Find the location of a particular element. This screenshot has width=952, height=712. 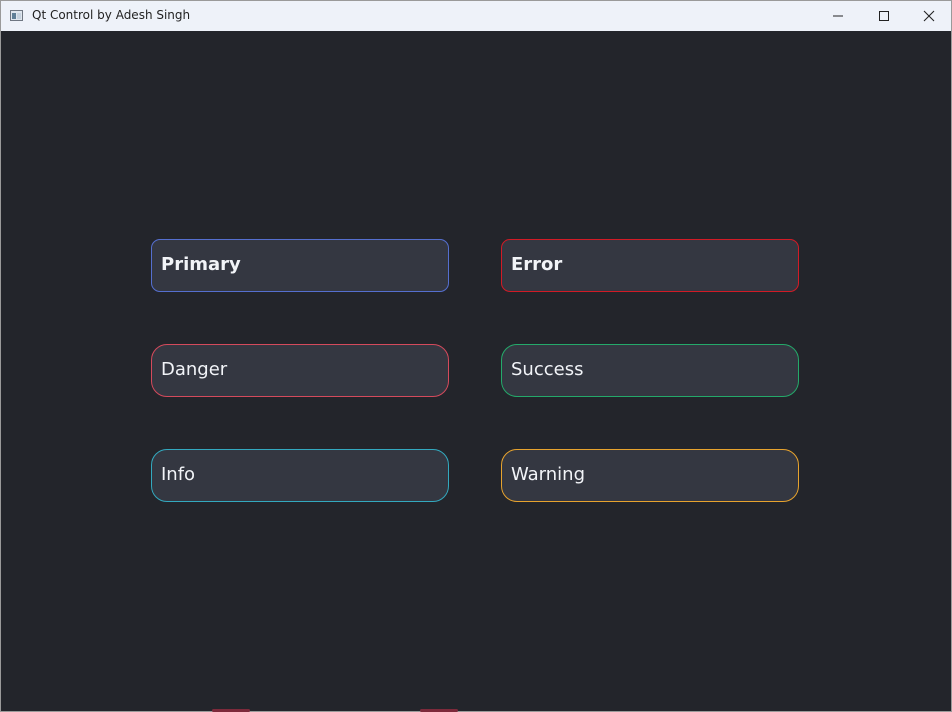

close-button is located at coordinates (929, 16).